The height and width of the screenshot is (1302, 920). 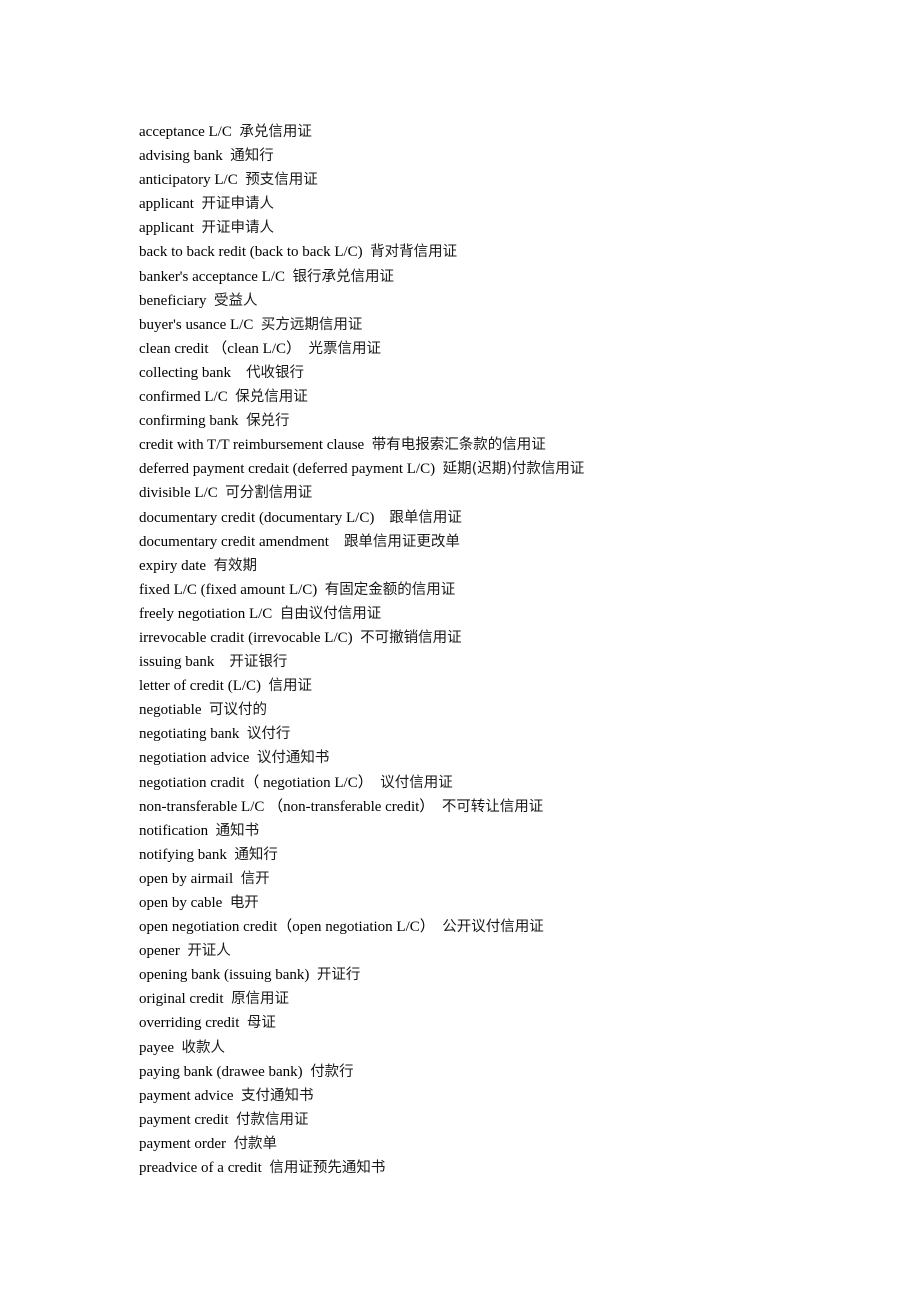 I want to click on glossary-entry: opener 开证人, so click(x=361, y=951).